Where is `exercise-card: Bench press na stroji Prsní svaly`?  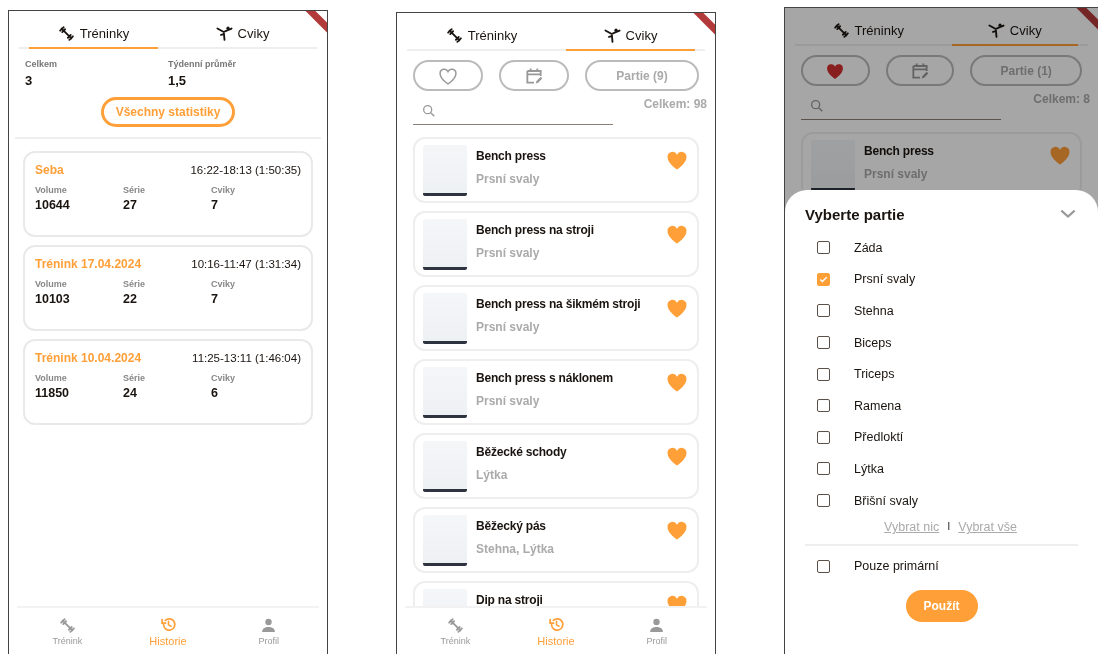
exercise-card: Bench press na stroji Prsní svaly is located at coordinates (556, 244).